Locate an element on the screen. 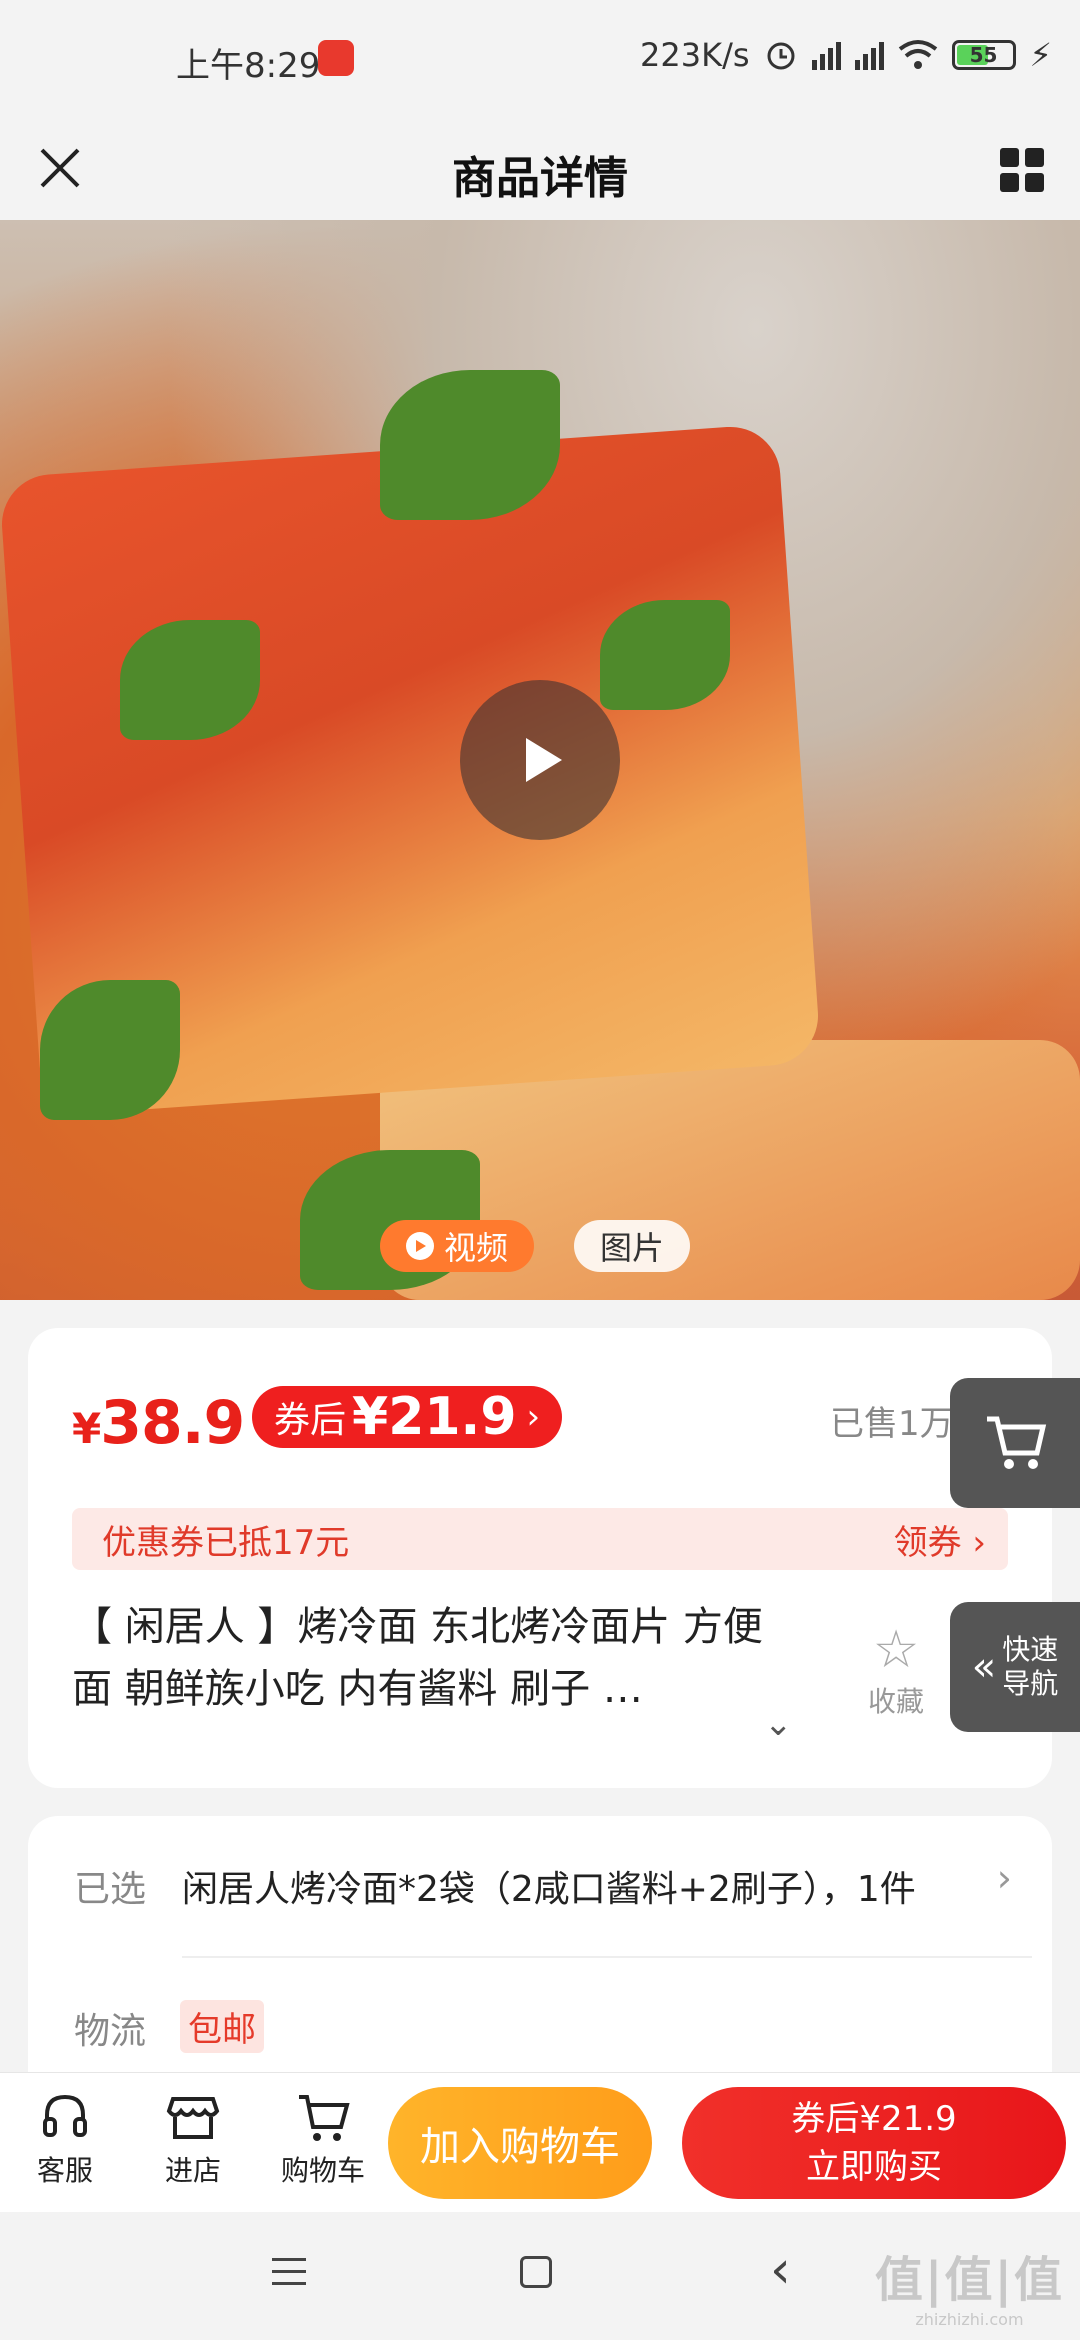 This screenshot has height=2340, width=1080. tab-image: 图片 is located at coordinates (632, 1246).